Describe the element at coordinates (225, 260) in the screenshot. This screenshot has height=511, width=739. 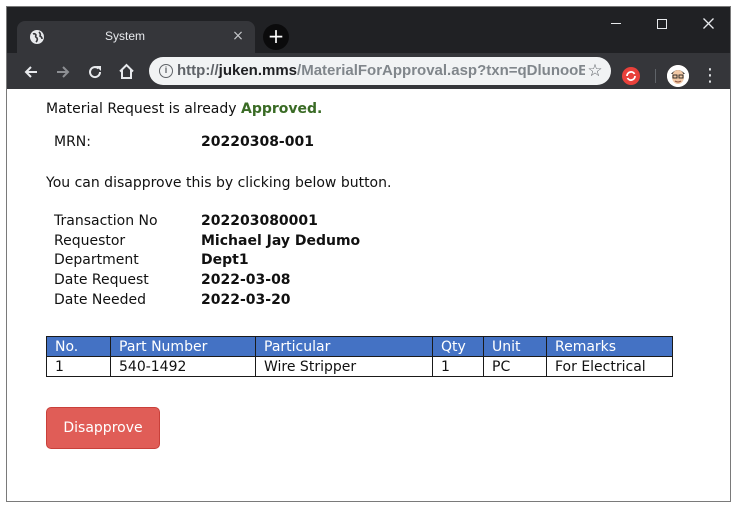
I see `detail-value: Dept1` at that location.